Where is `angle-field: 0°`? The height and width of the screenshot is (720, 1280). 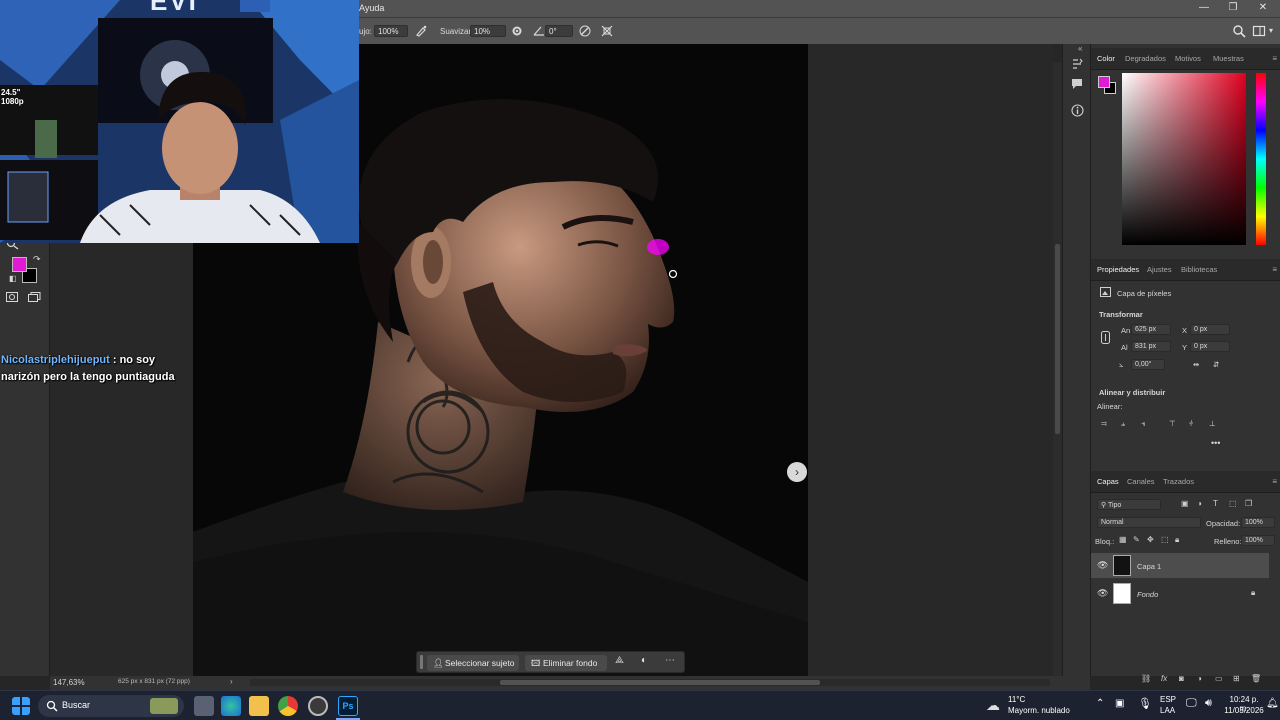
angle-field: 0° is located at coordinates (559, 31).